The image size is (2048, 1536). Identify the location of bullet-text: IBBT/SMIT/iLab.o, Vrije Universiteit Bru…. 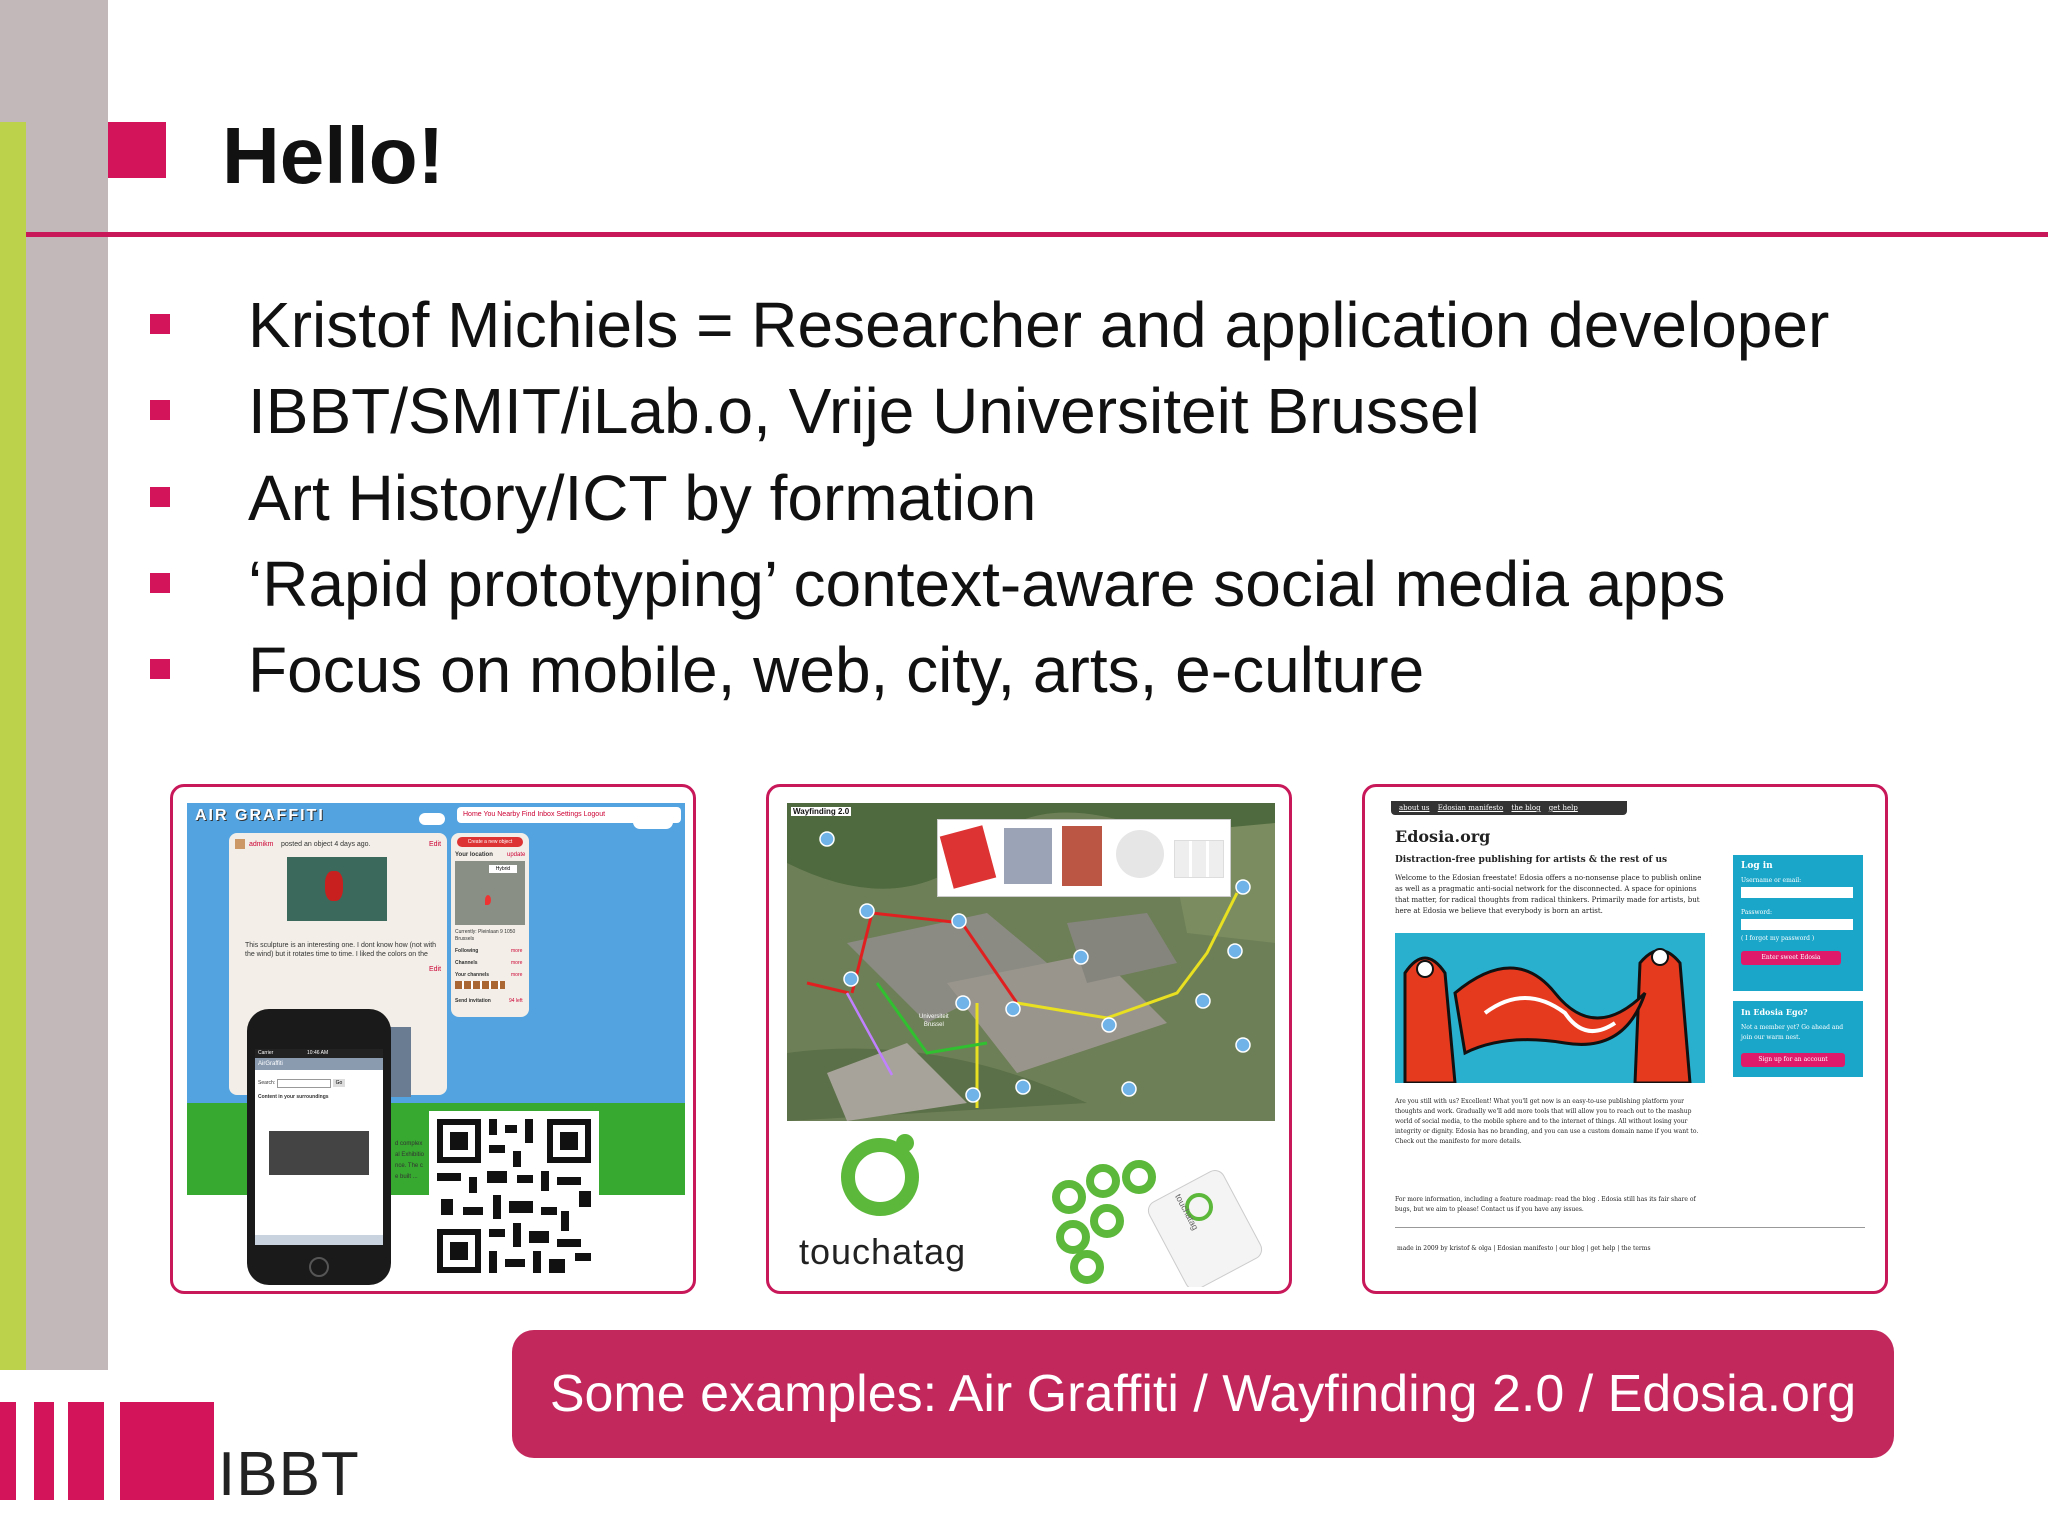
(864, 411).